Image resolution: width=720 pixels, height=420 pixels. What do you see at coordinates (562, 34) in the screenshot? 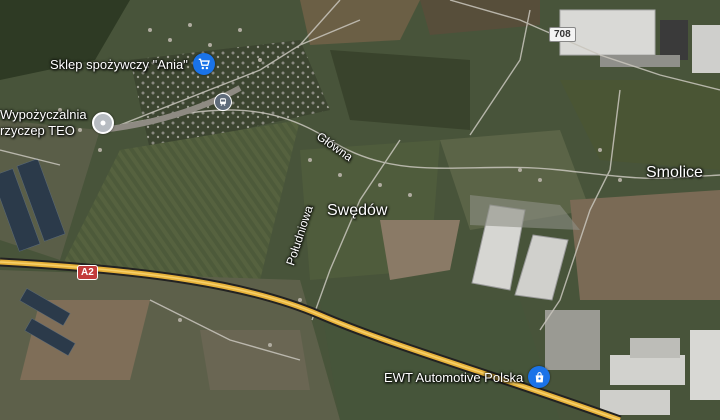
I see `route-708-shield: 708` at bounding box center [562, 34].